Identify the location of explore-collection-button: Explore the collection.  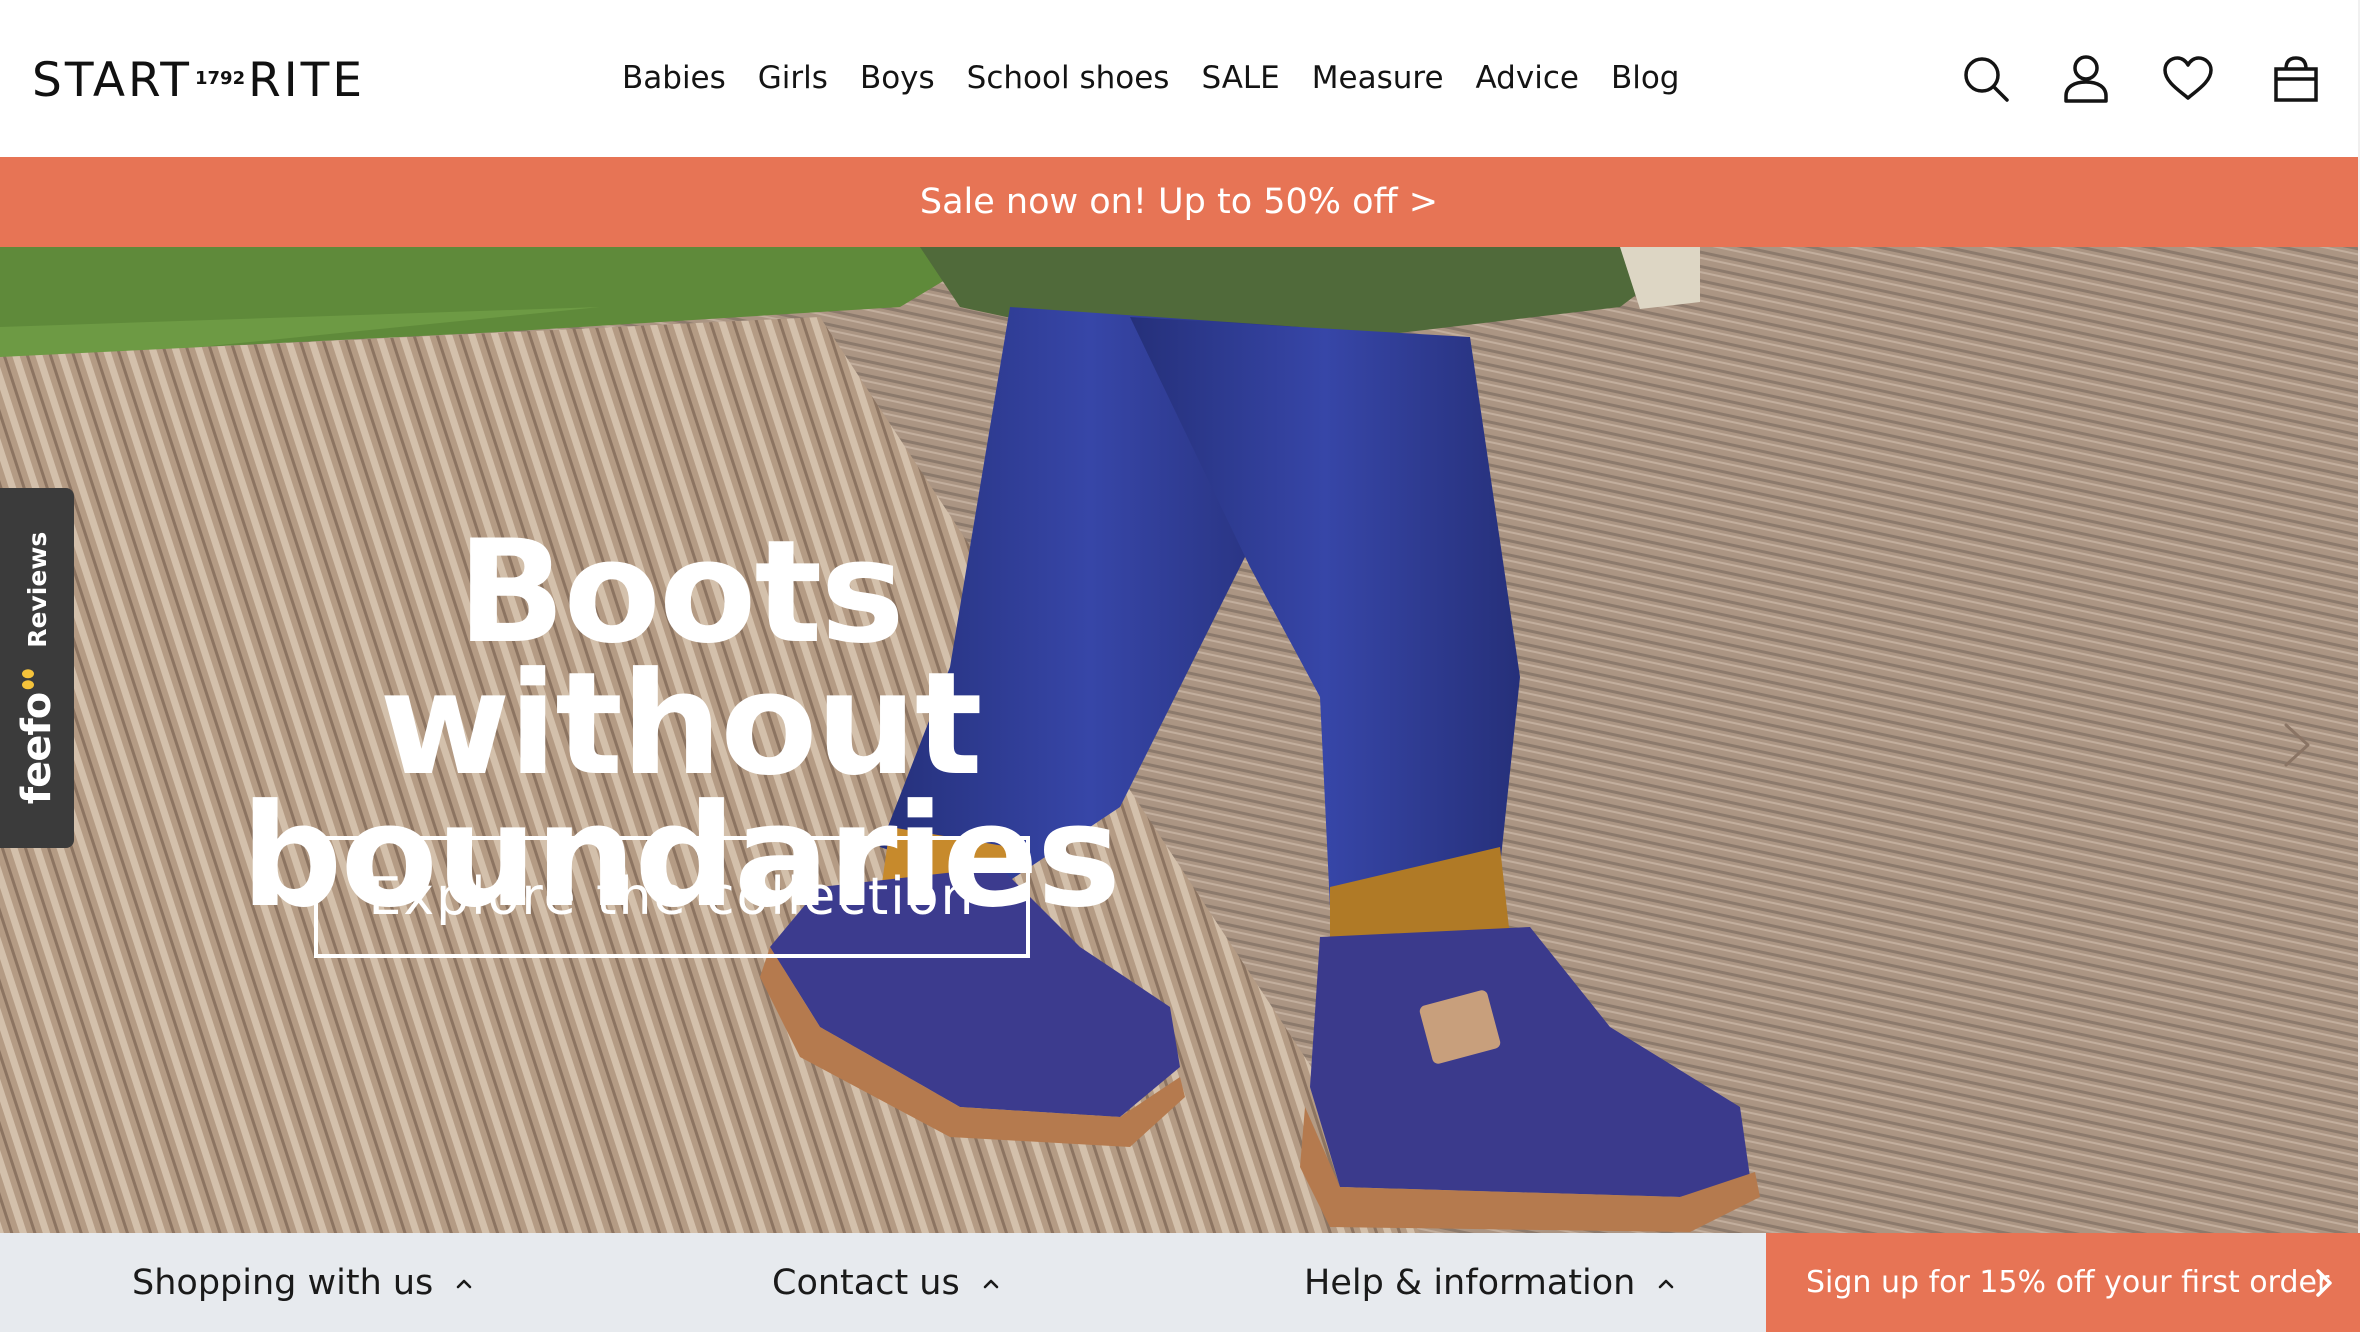
(672, 897).